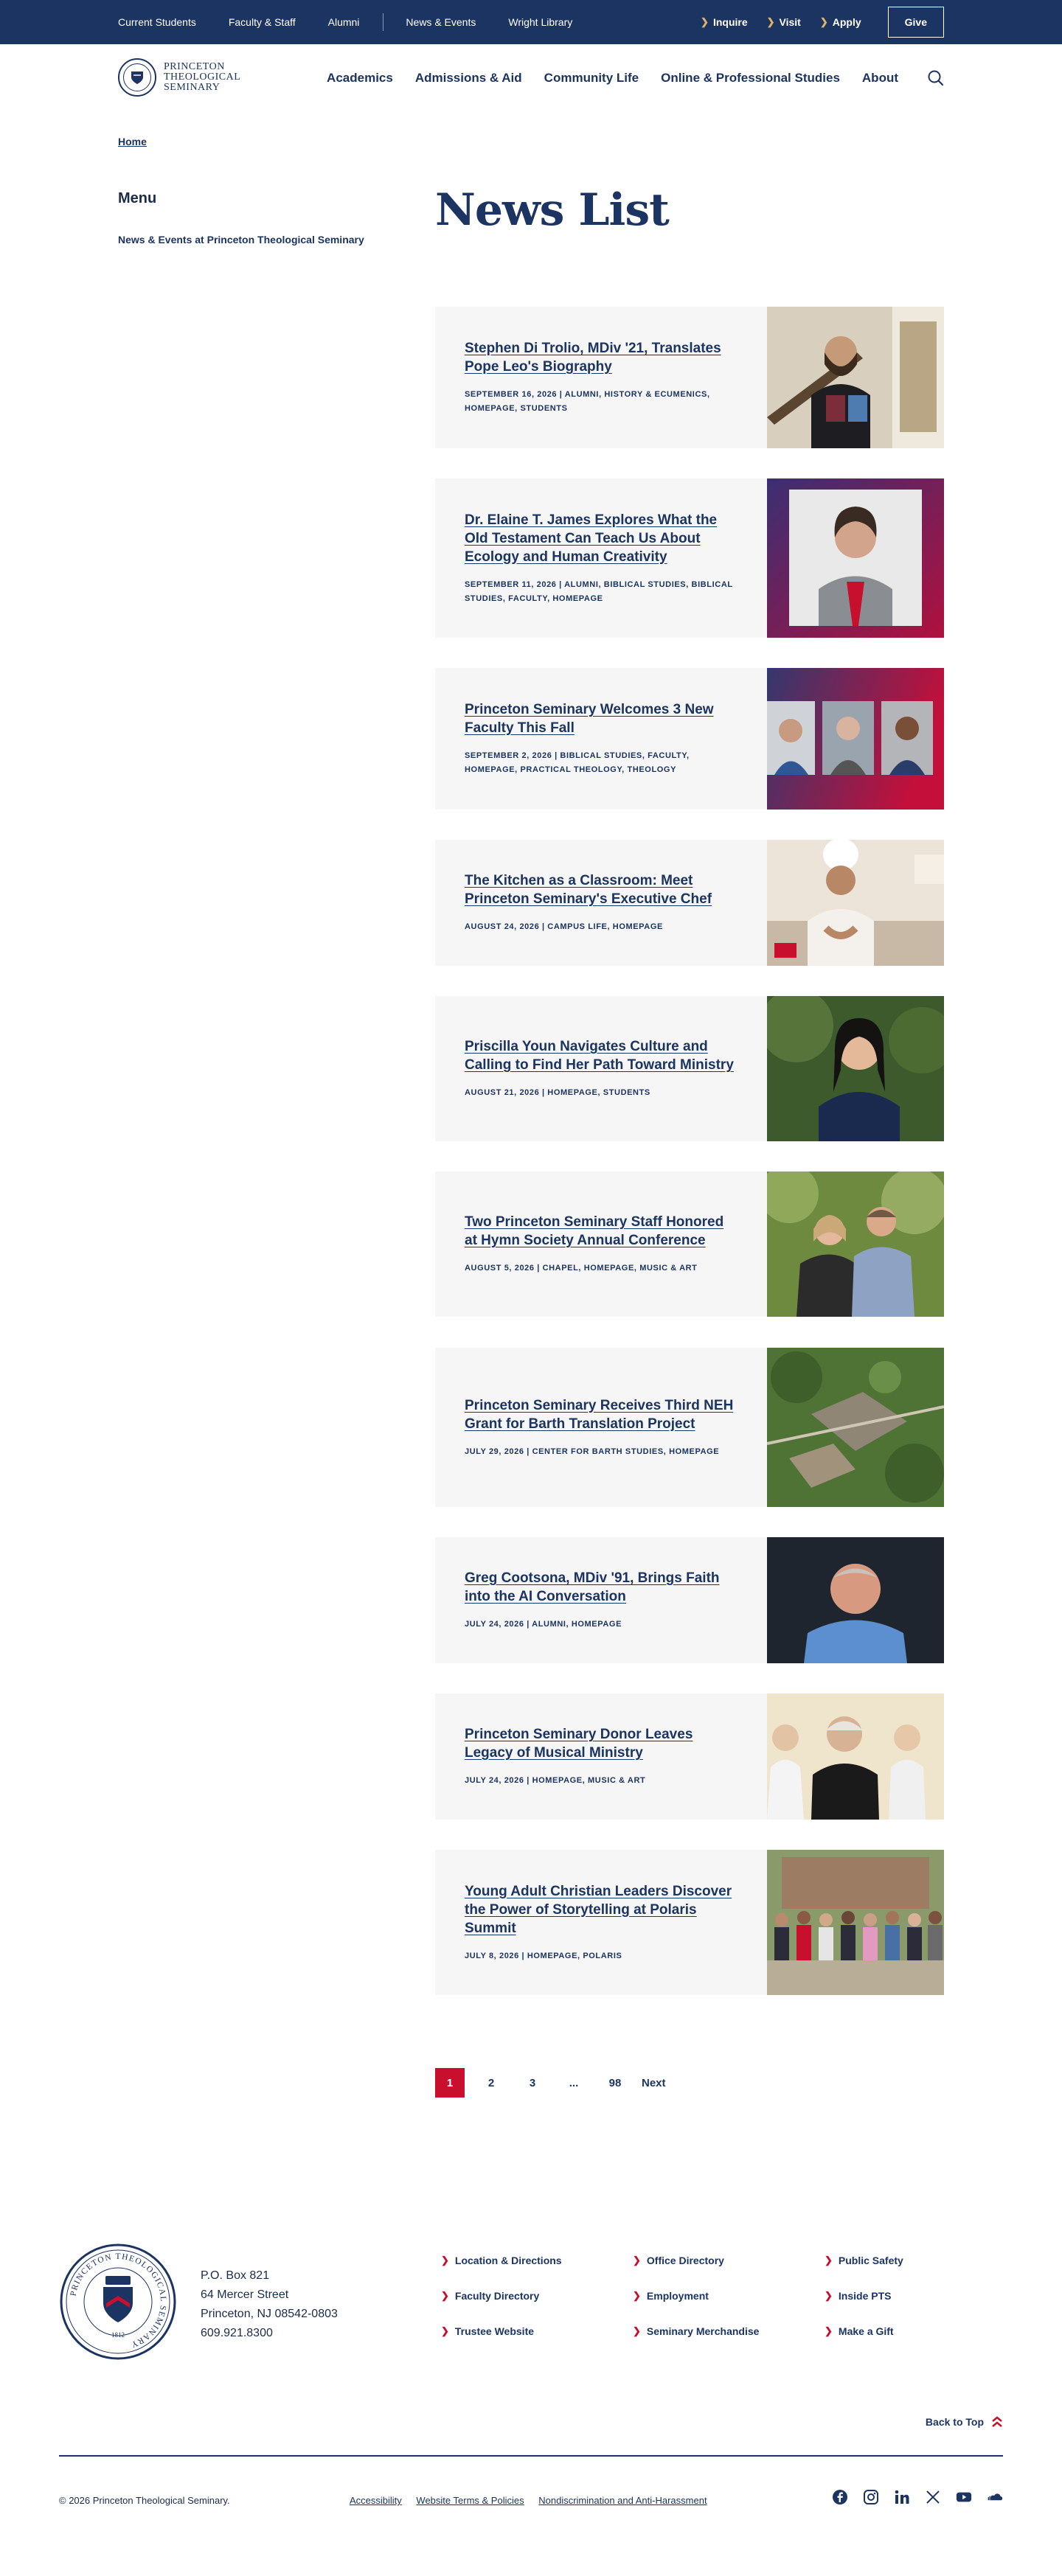 This screenshot has width=1062, height=2576. I want to click on linkedin-icon, so click(902, 2497).